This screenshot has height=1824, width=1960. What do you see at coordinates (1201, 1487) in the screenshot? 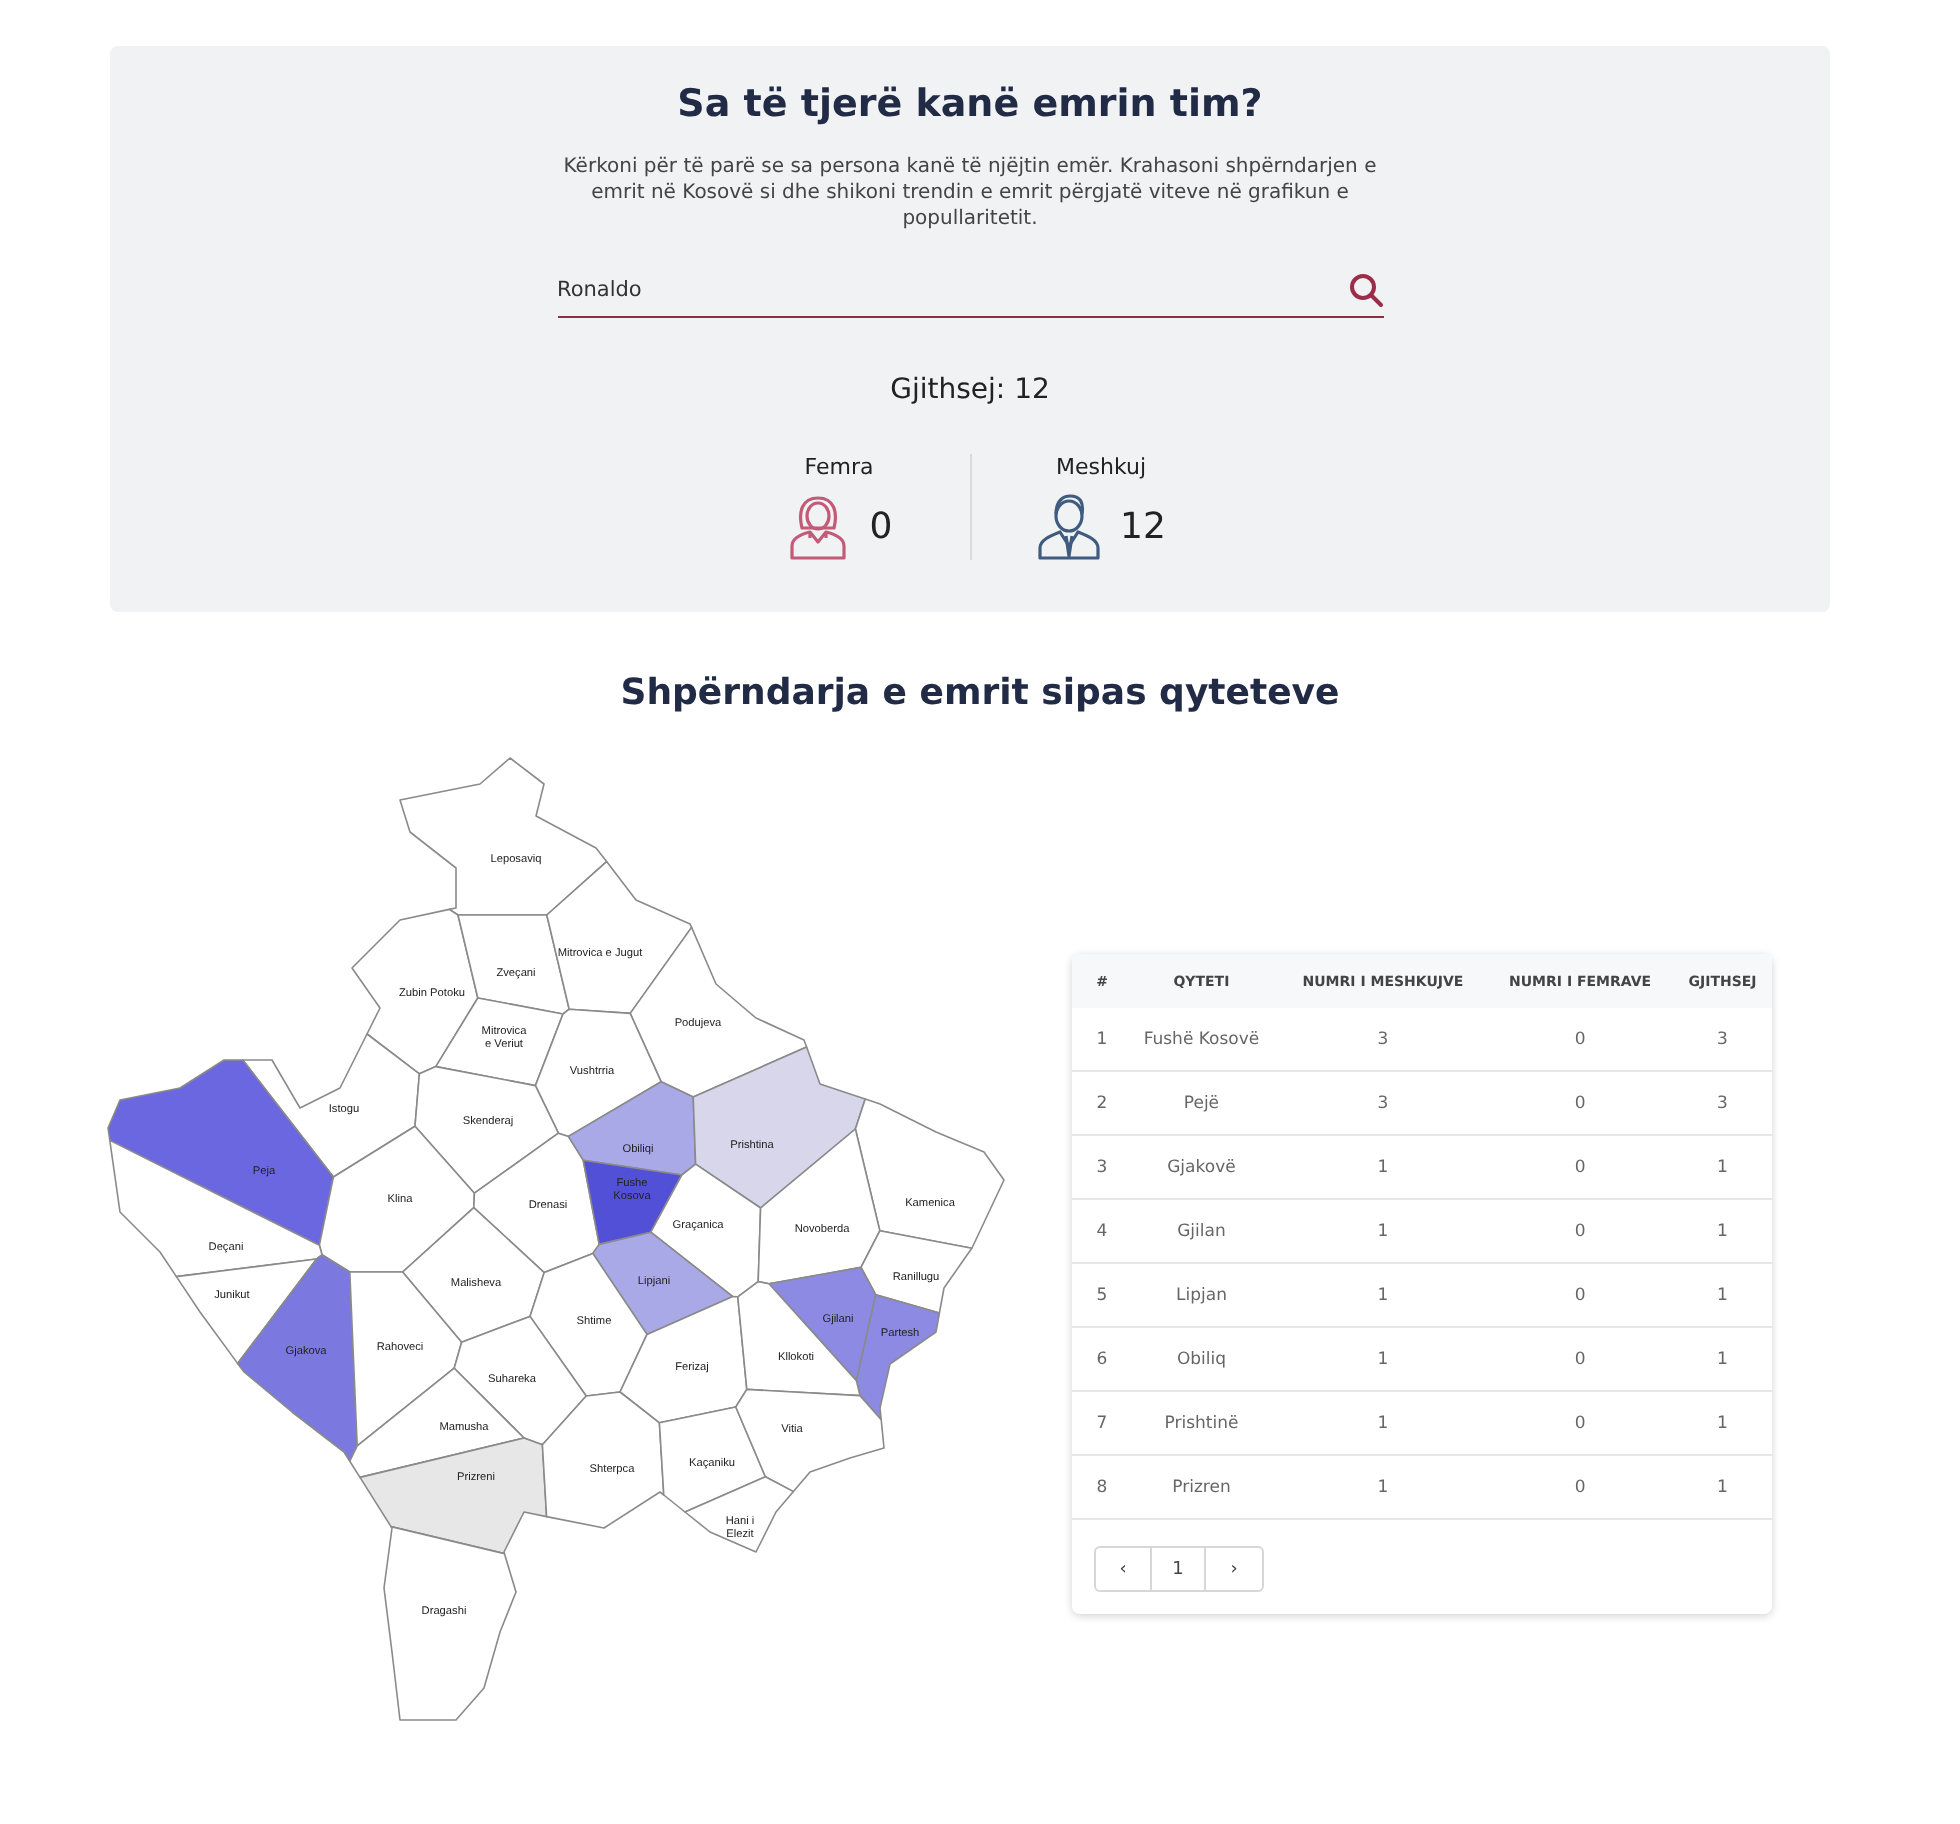
I see `table-cell: Prizren` at bounding box center [1201, 1487].